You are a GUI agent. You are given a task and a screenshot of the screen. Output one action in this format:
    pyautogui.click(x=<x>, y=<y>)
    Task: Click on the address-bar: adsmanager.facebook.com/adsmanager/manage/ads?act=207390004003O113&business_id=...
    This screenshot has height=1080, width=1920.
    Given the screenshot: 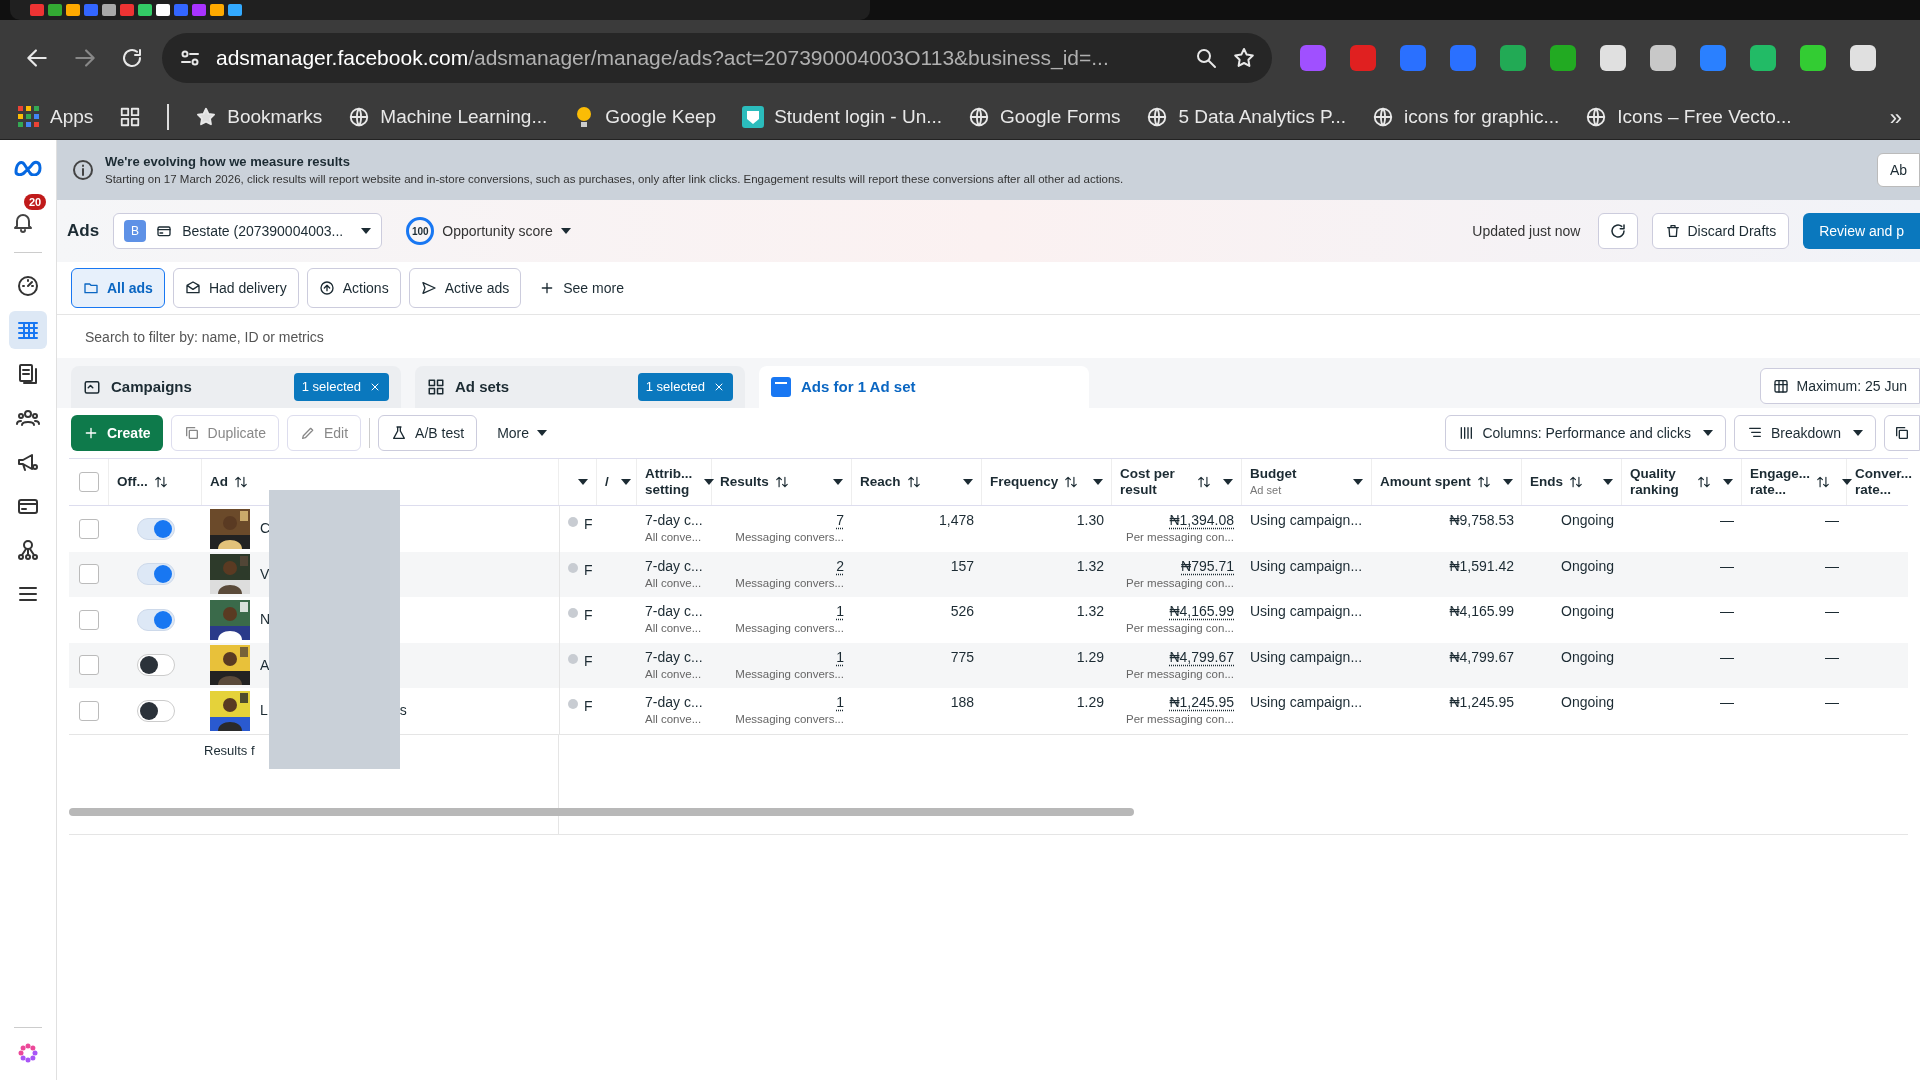 What is the action you would take?
    pyautogui.click(x=717, y=57)
    